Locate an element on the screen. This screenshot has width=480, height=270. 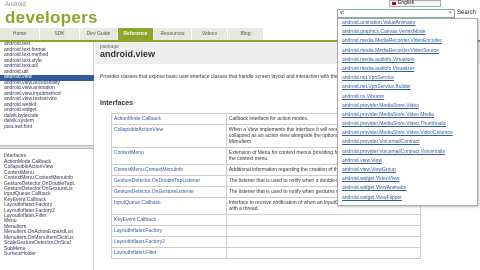
tab-sdk: SDK is located at coordinates (60, 34).